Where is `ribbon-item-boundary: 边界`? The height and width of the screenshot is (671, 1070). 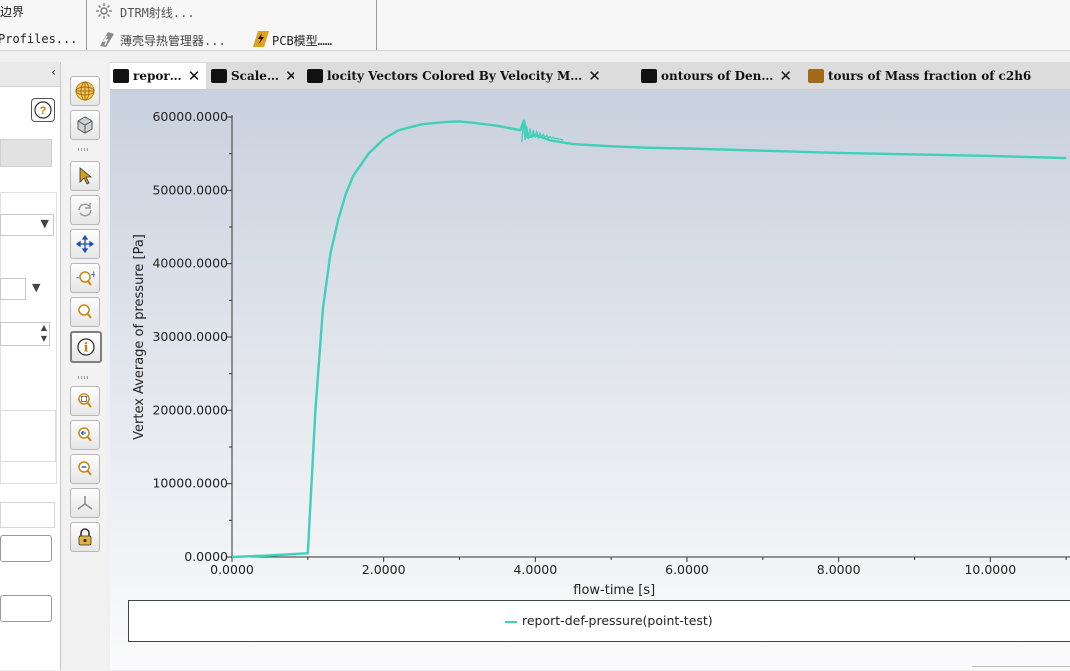
ribbon-item-boundary: 边界 is located at coordinates (12, 11).